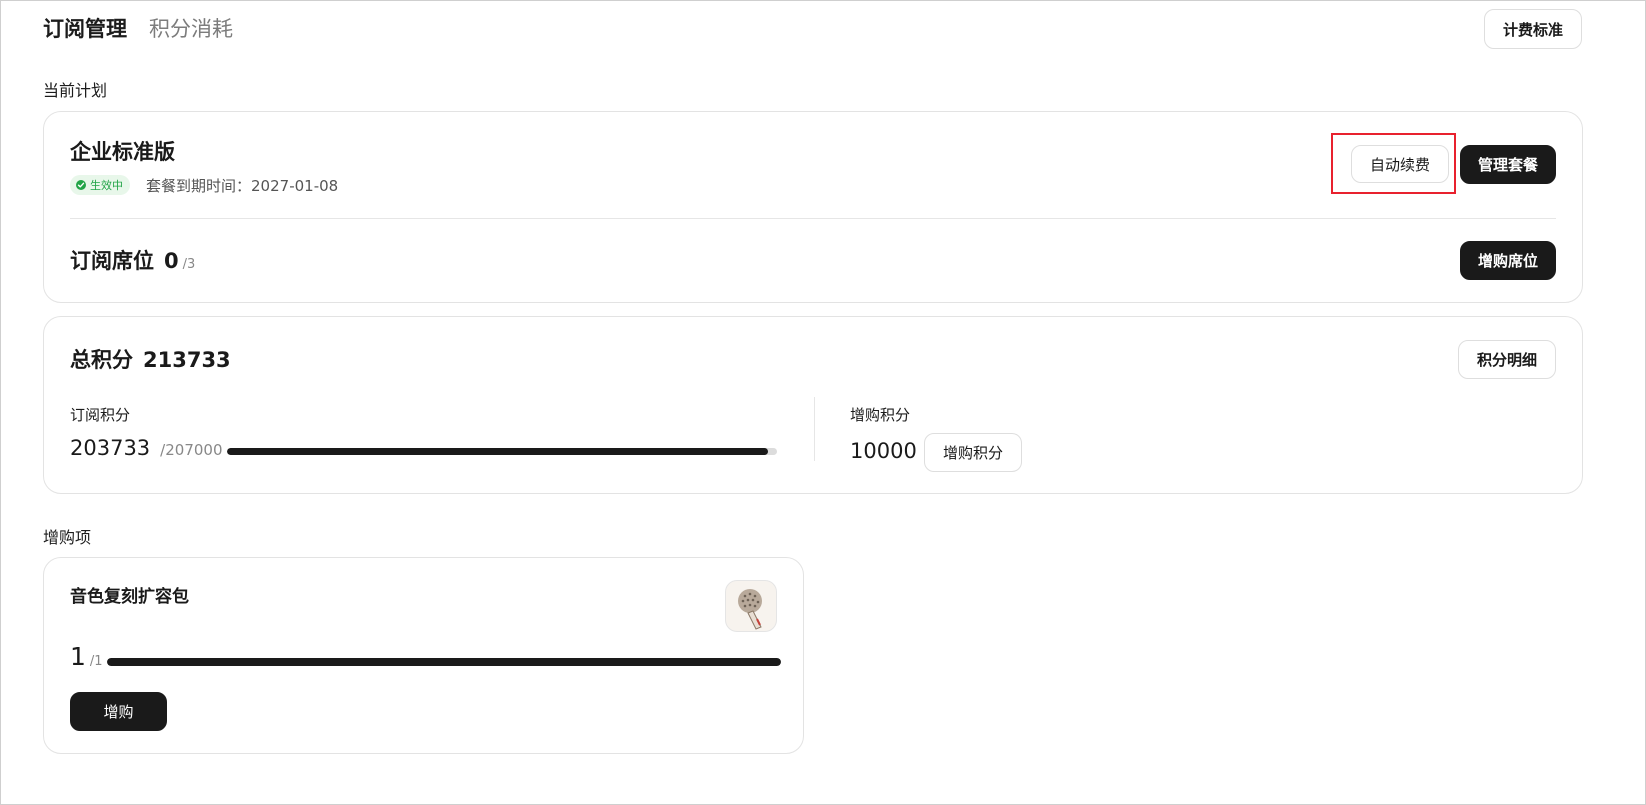 The width and height of the screenshot is (1646, 805). Describe the element at coordinates (189, 264) in the screenshot. I see `seats-total: /3` at that location.